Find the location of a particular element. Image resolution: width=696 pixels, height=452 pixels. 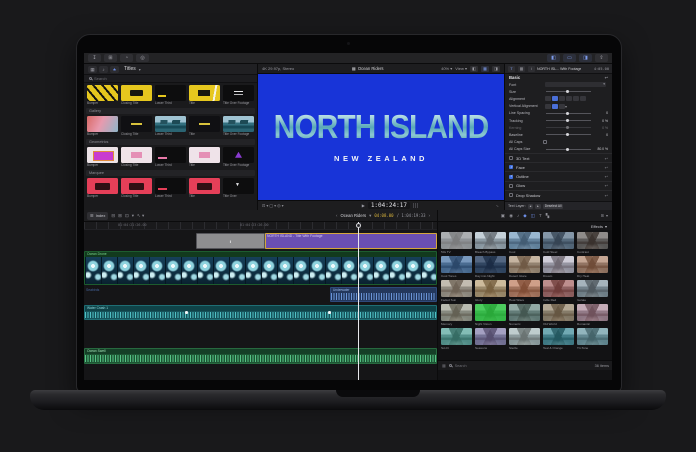

effect-tile: Cool Tones is located at coordinates (456, 267).